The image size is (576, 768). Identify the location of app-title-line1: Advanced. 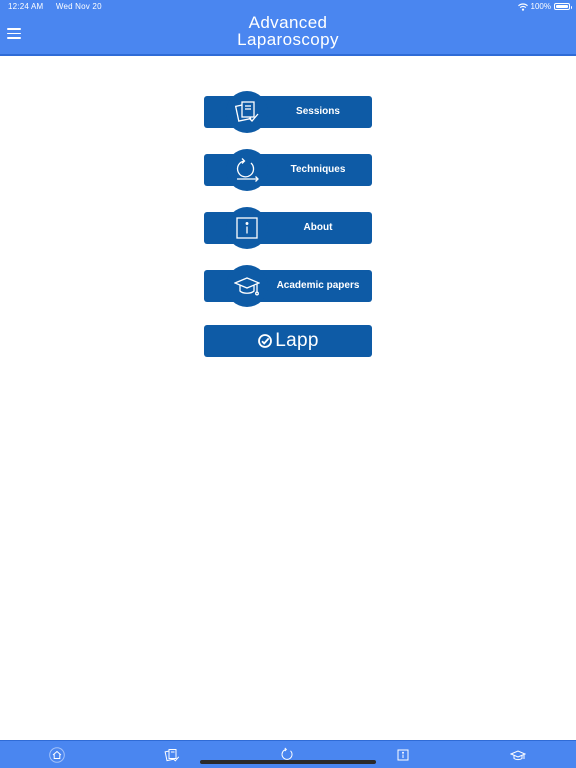
(288, 22).